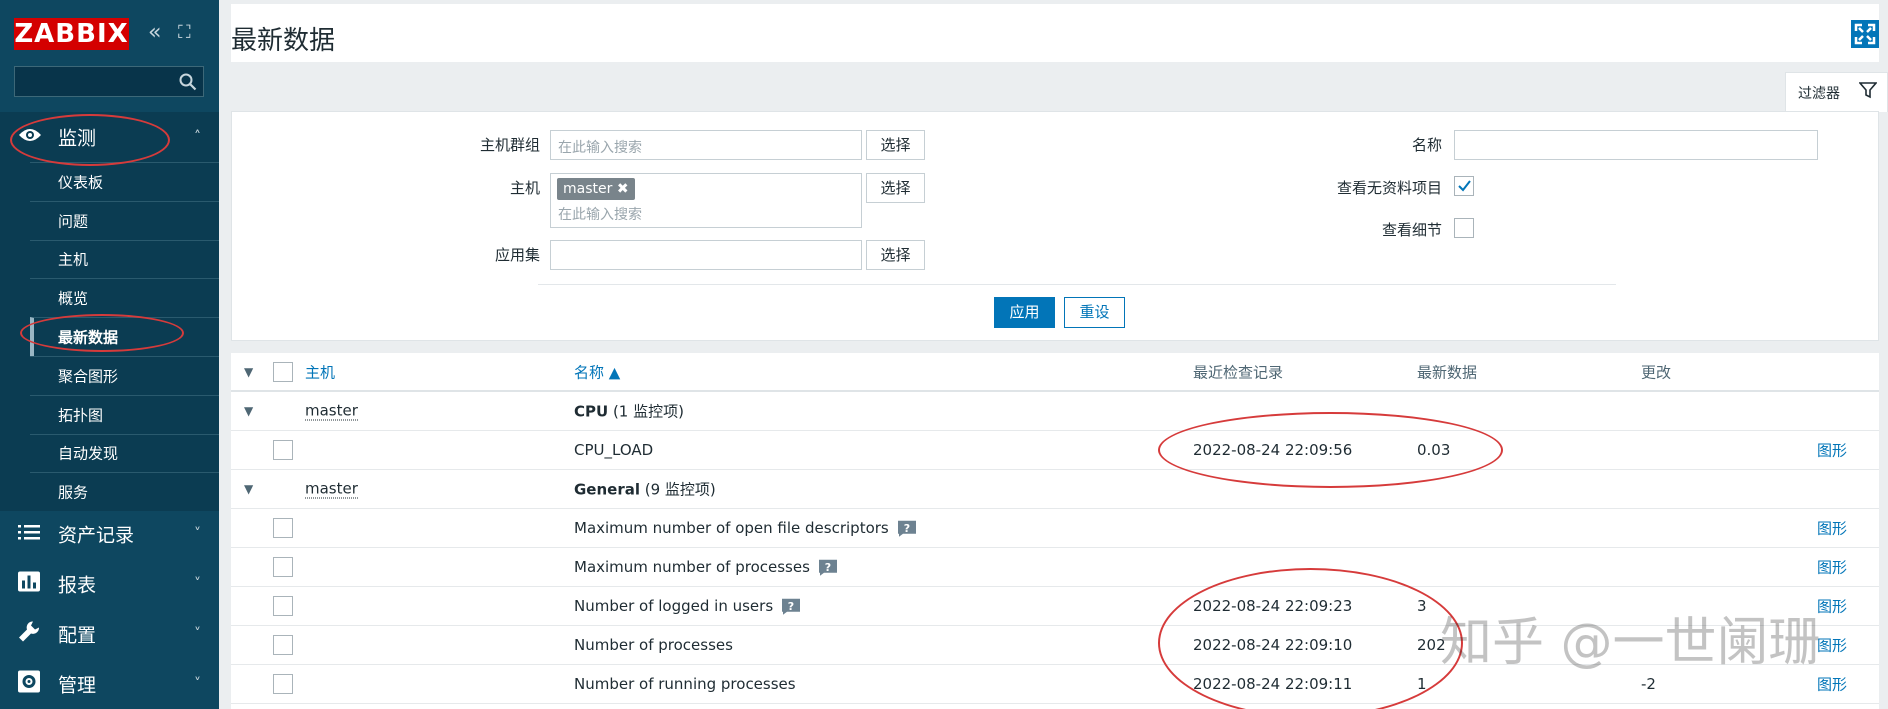 This screenshot has height=709, width=1888. I want to click on logo-row: ZABBIX « ⛶, so click(109, 31).